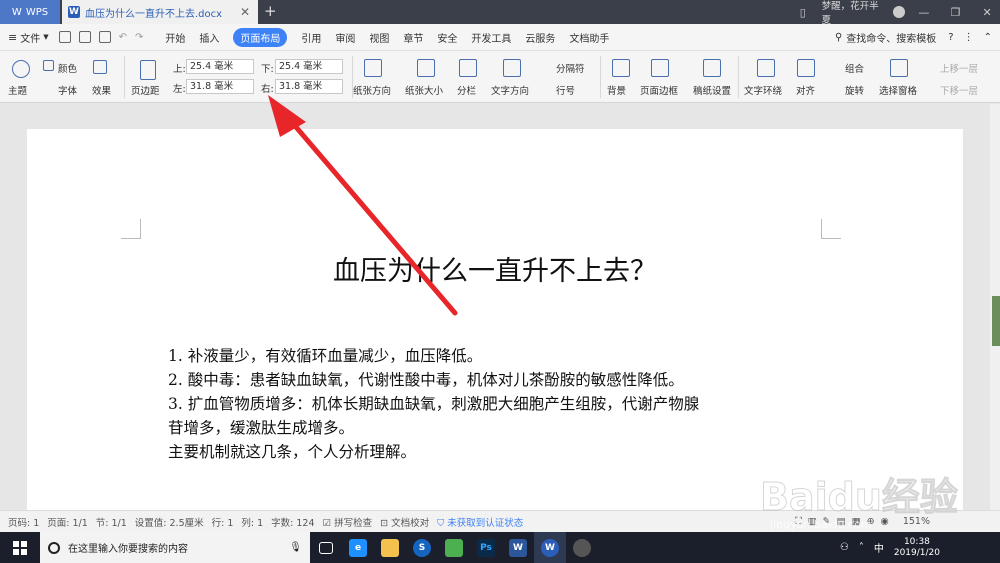 The height and width of the screenshot is (563, 1000). I want to click on document-line: 3. 扩血管物质增多：机体长期缺血缺氧，刺激肥大细胞产生组胺，代谢产物腺, so click(433, 403).